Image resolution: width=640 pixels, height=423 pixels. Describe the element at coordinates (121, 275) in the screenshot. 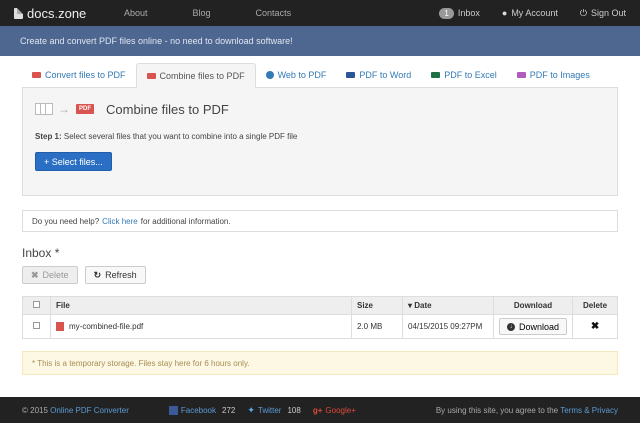

I see `refresh-button-label: Refresh` at that location.